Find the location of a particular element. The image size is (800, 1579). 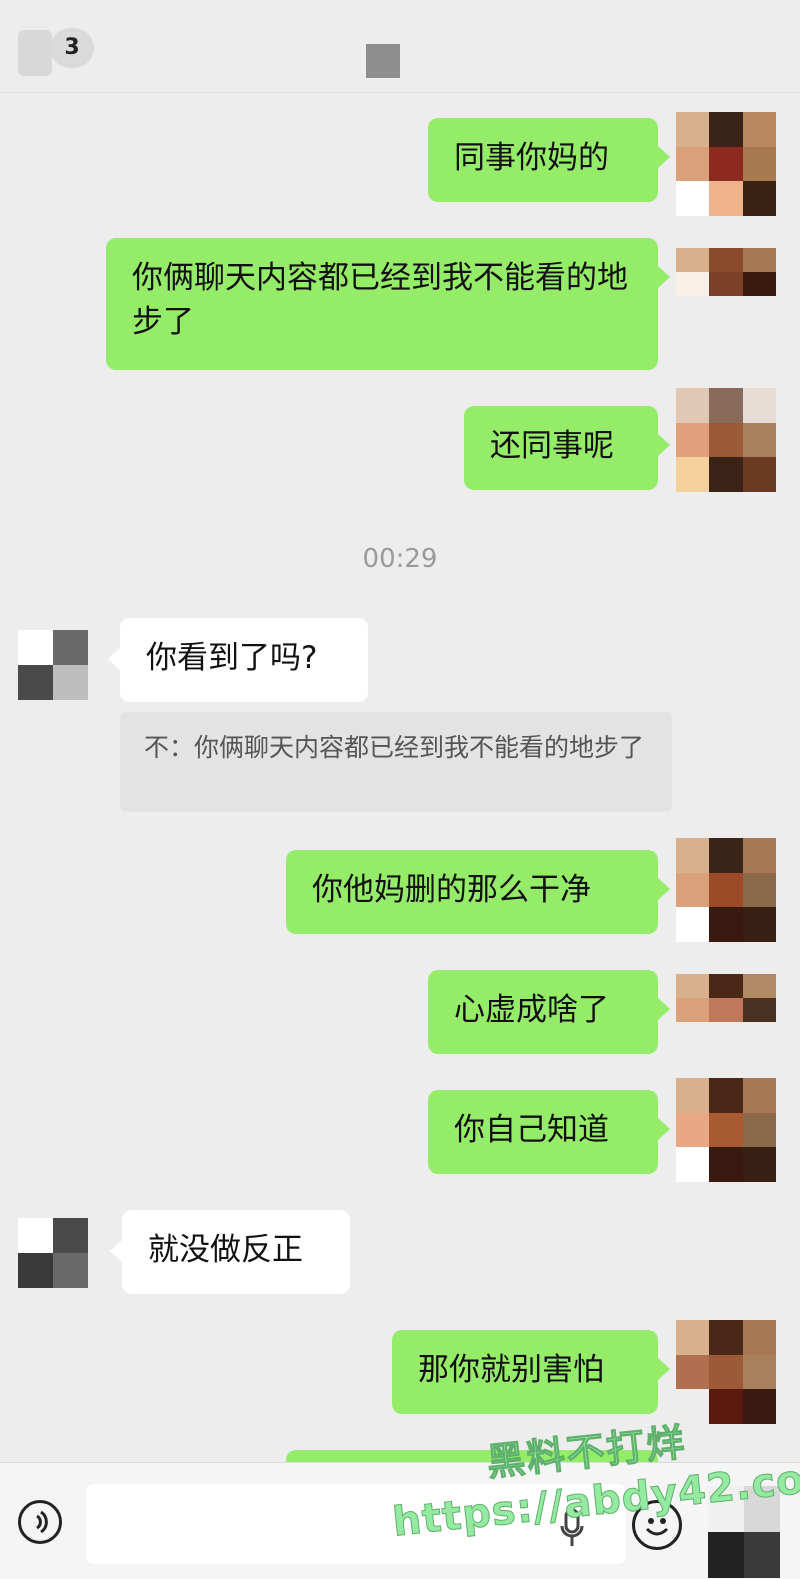

message-bubble-self: 你他妈删的那么干净 is located at coordinates (478, 892).